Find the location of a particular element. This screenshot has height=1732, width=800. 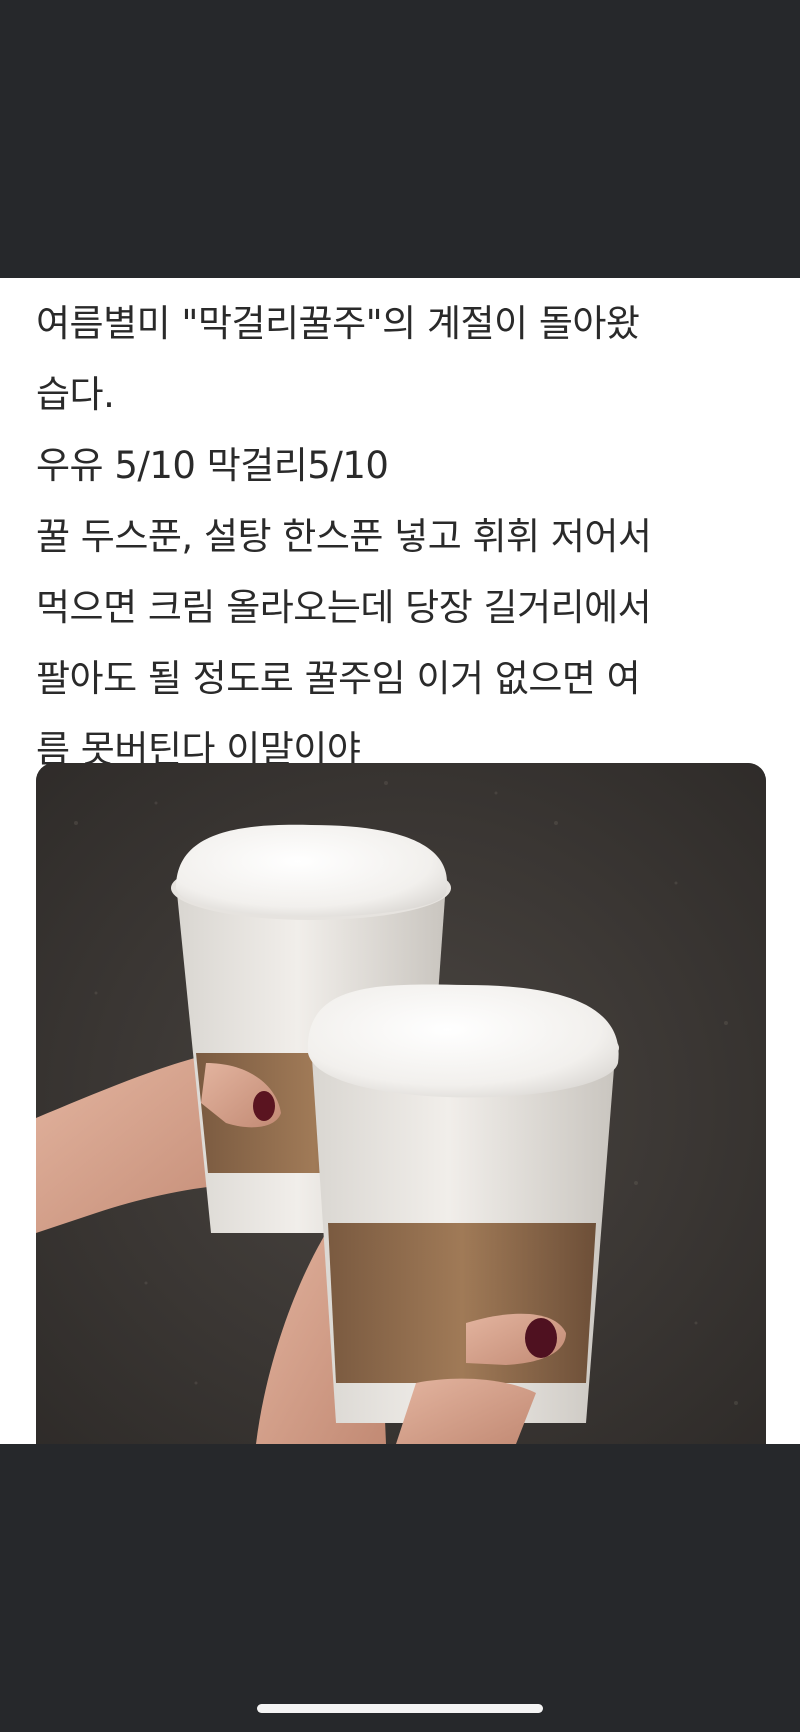

post-text-line: 습다. is located at coordinates (75, 394).